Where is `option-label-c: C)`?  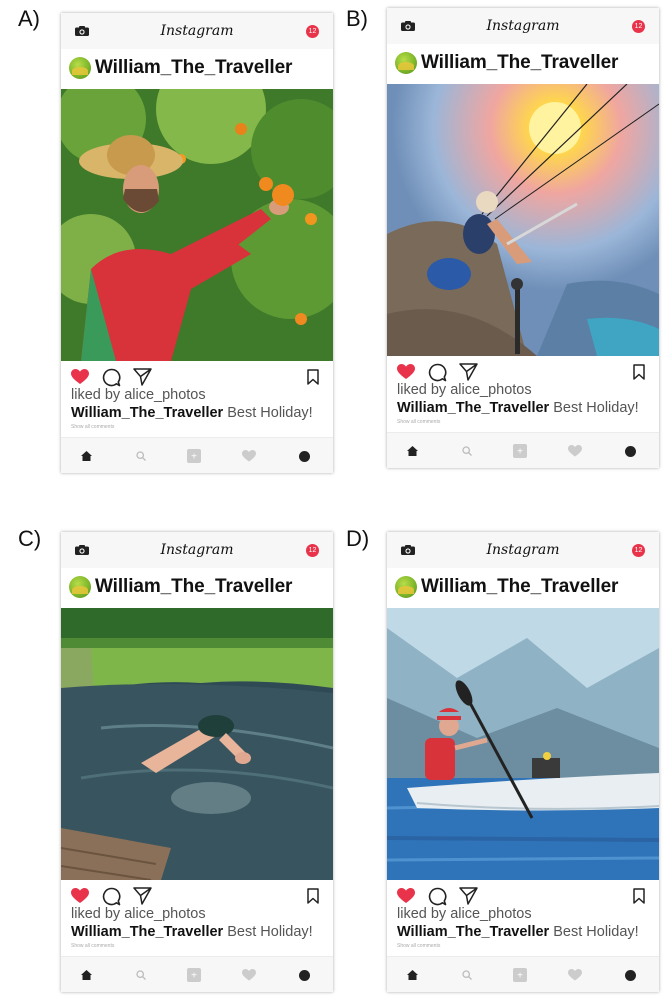 option-label-c: C) is located at coordinates (30, 538).